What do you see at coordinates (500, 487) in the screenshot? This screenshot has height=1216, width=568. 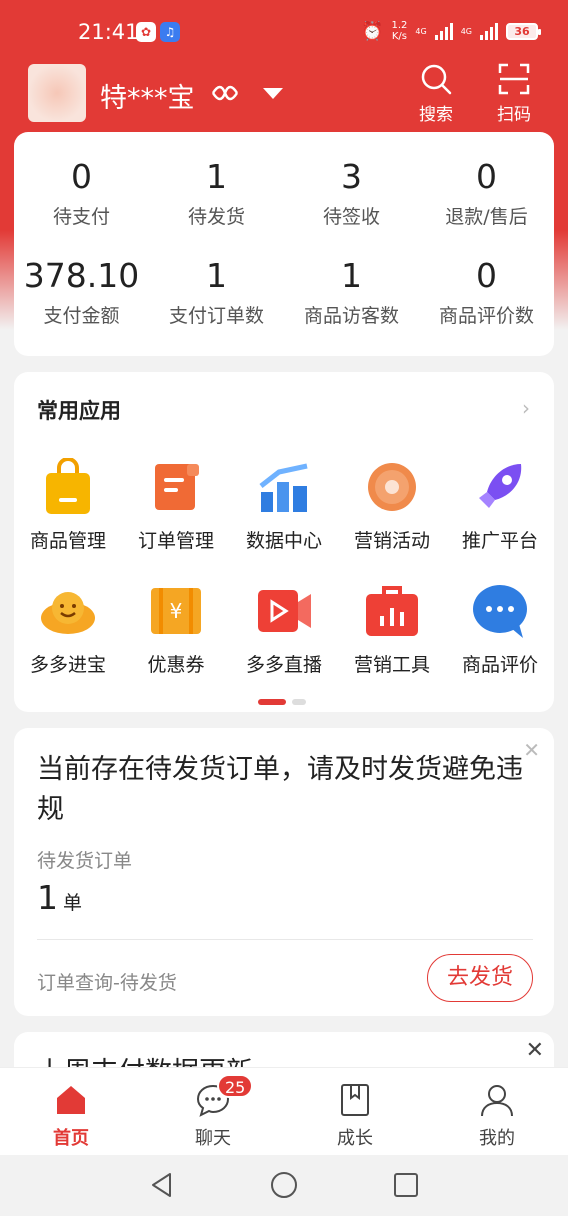 I see `rocket-icon` at bounding box center [500, 487].